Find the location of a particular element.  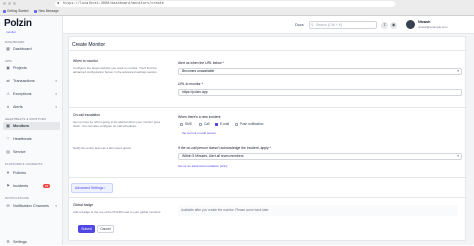

url-input: https://polzin.app is located at coordinates (320, 92).